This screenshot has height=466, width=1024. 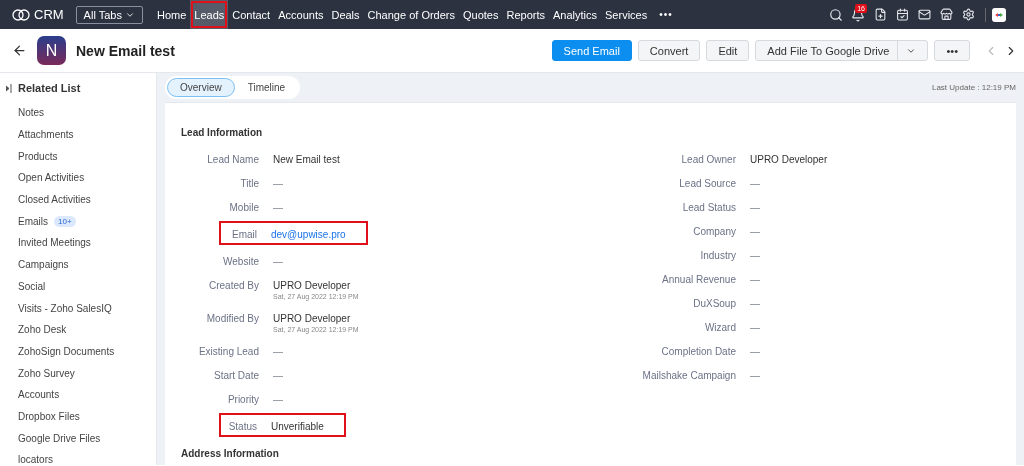 What do you see at coordinates (51, 178) in the screenshot?
I see `related-list-item: Open Activities` at bounding box center [51, 178].